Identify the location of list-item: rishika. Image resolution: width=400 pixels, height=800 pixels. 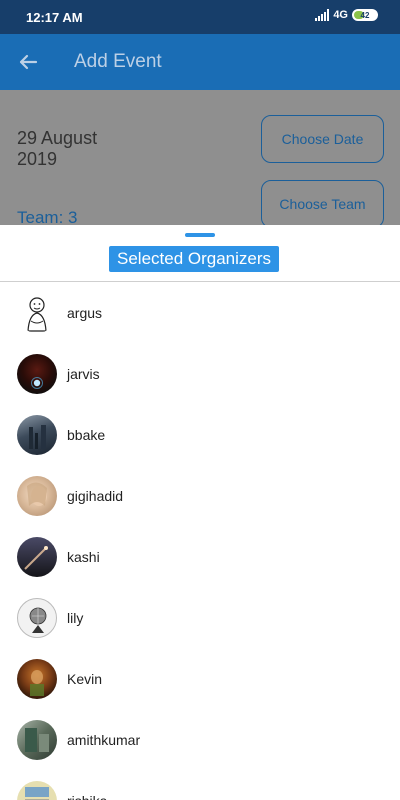
(200, 785).